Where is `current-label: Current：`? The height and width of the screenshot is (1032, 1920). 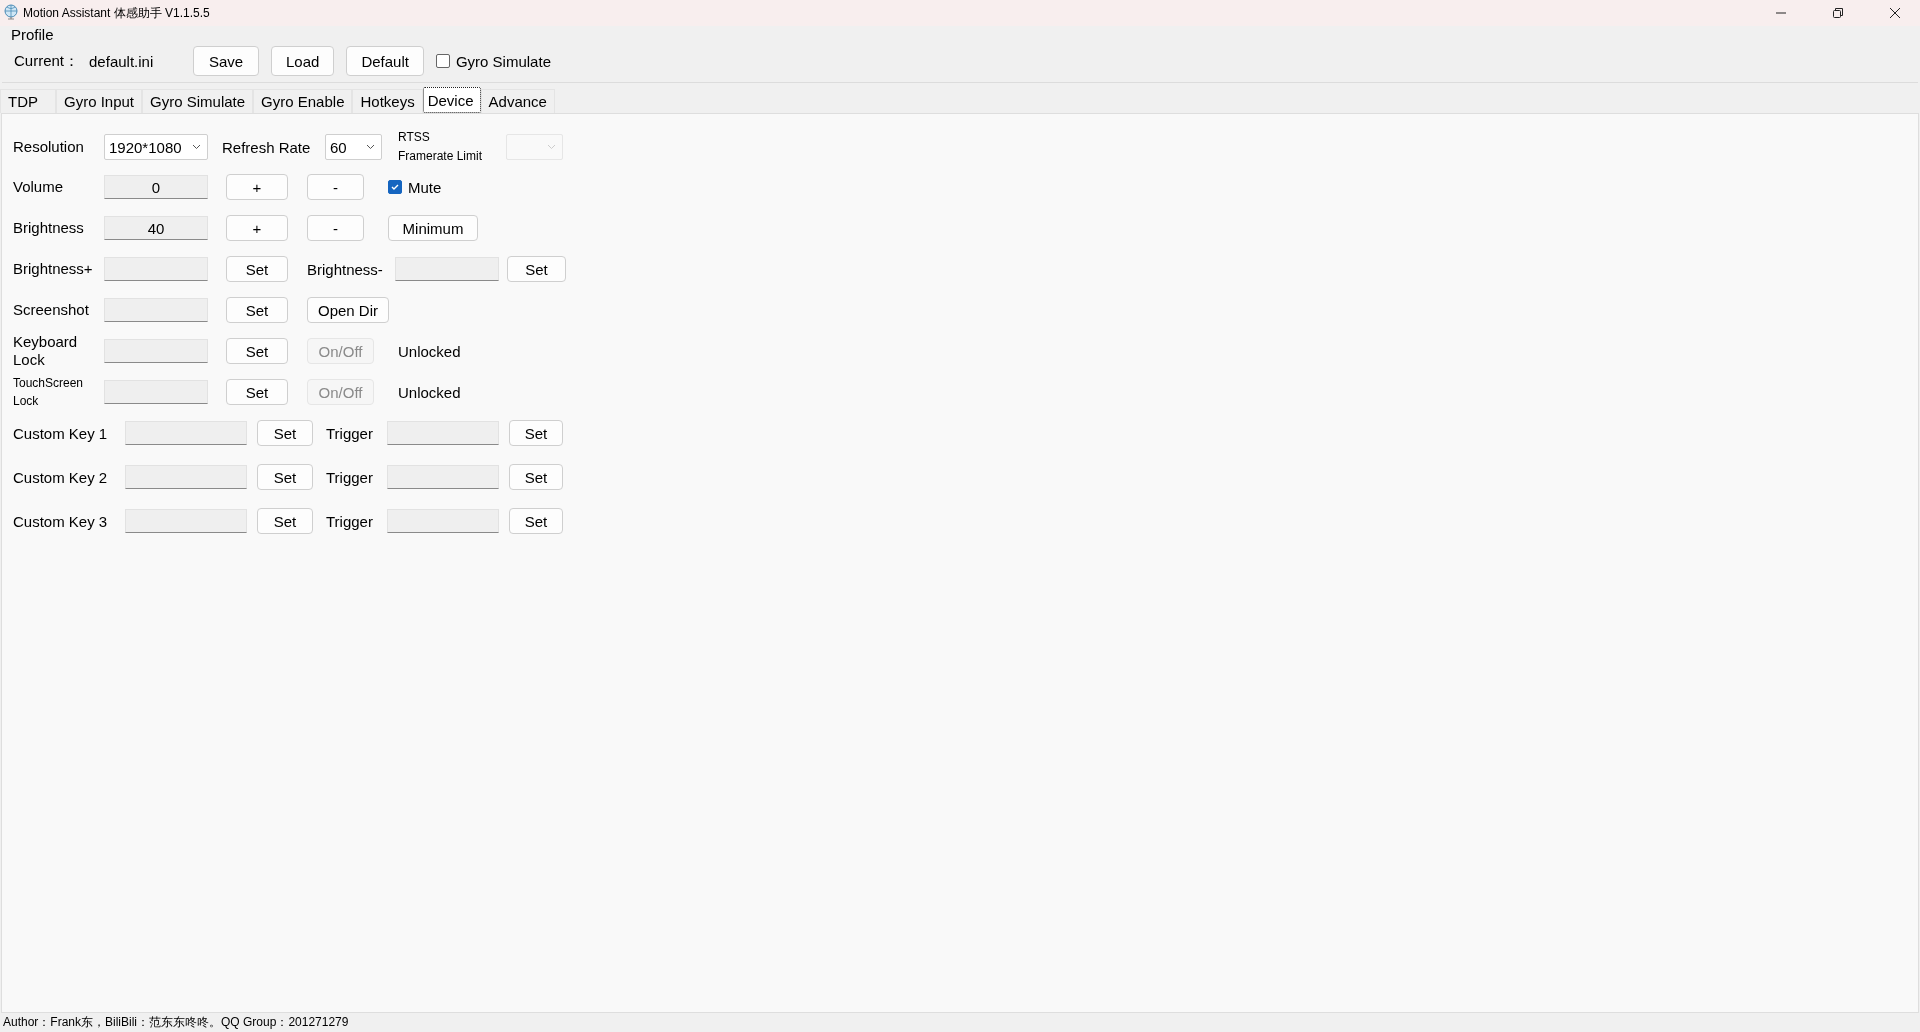
current-label: Current： is located at coordinates (47, 61).